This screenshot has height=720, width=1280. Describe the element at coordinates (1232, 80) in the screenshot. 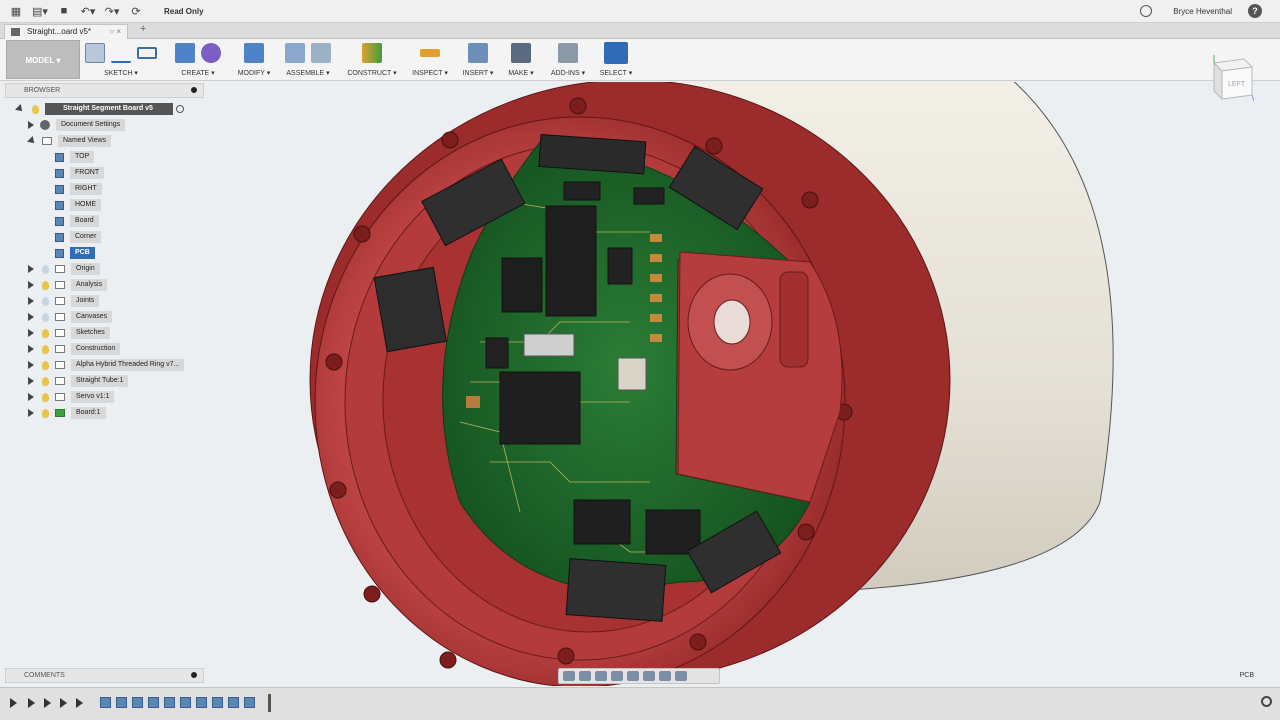

I see `view-cube: LEFT` at that location.